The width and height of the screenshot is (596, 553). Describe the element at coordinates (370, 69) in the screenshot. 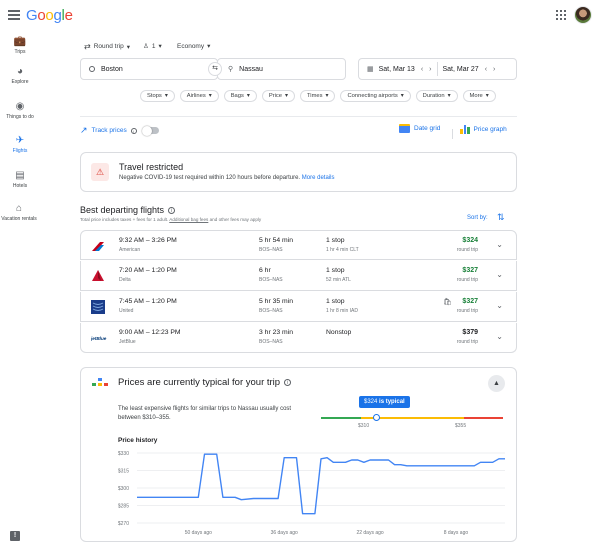

I see `calendar-icon: ▦` at that location.